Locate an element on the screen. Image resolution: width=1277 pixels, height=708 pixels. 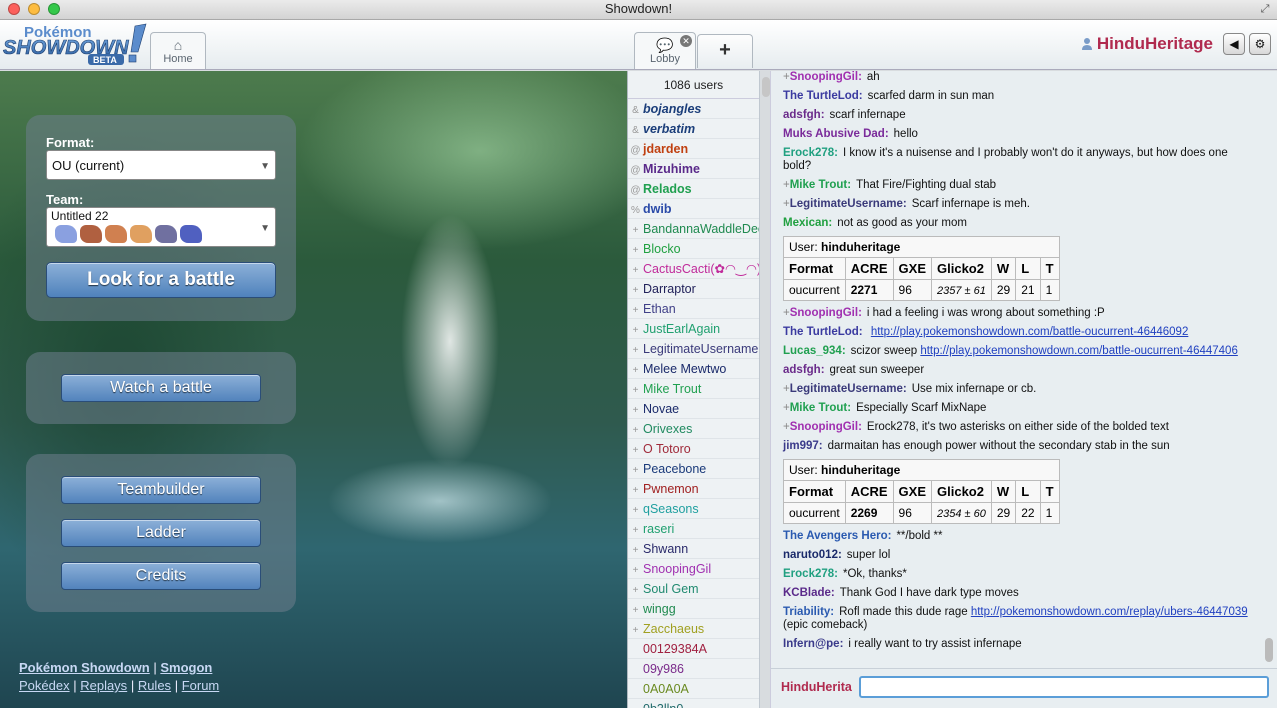
chat-user-name: Infern@pe: is located at coordinates (813, 644).